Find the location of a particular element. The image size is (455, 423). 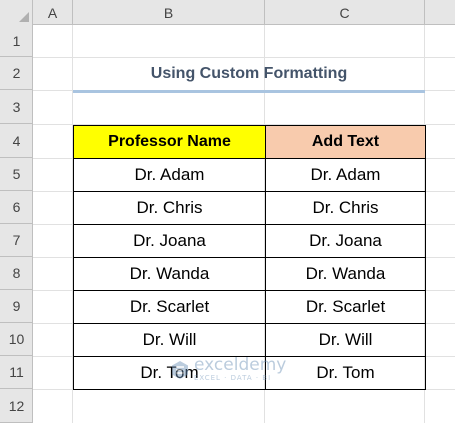

column-header-row: A B C is located at coordinates (227, 12).